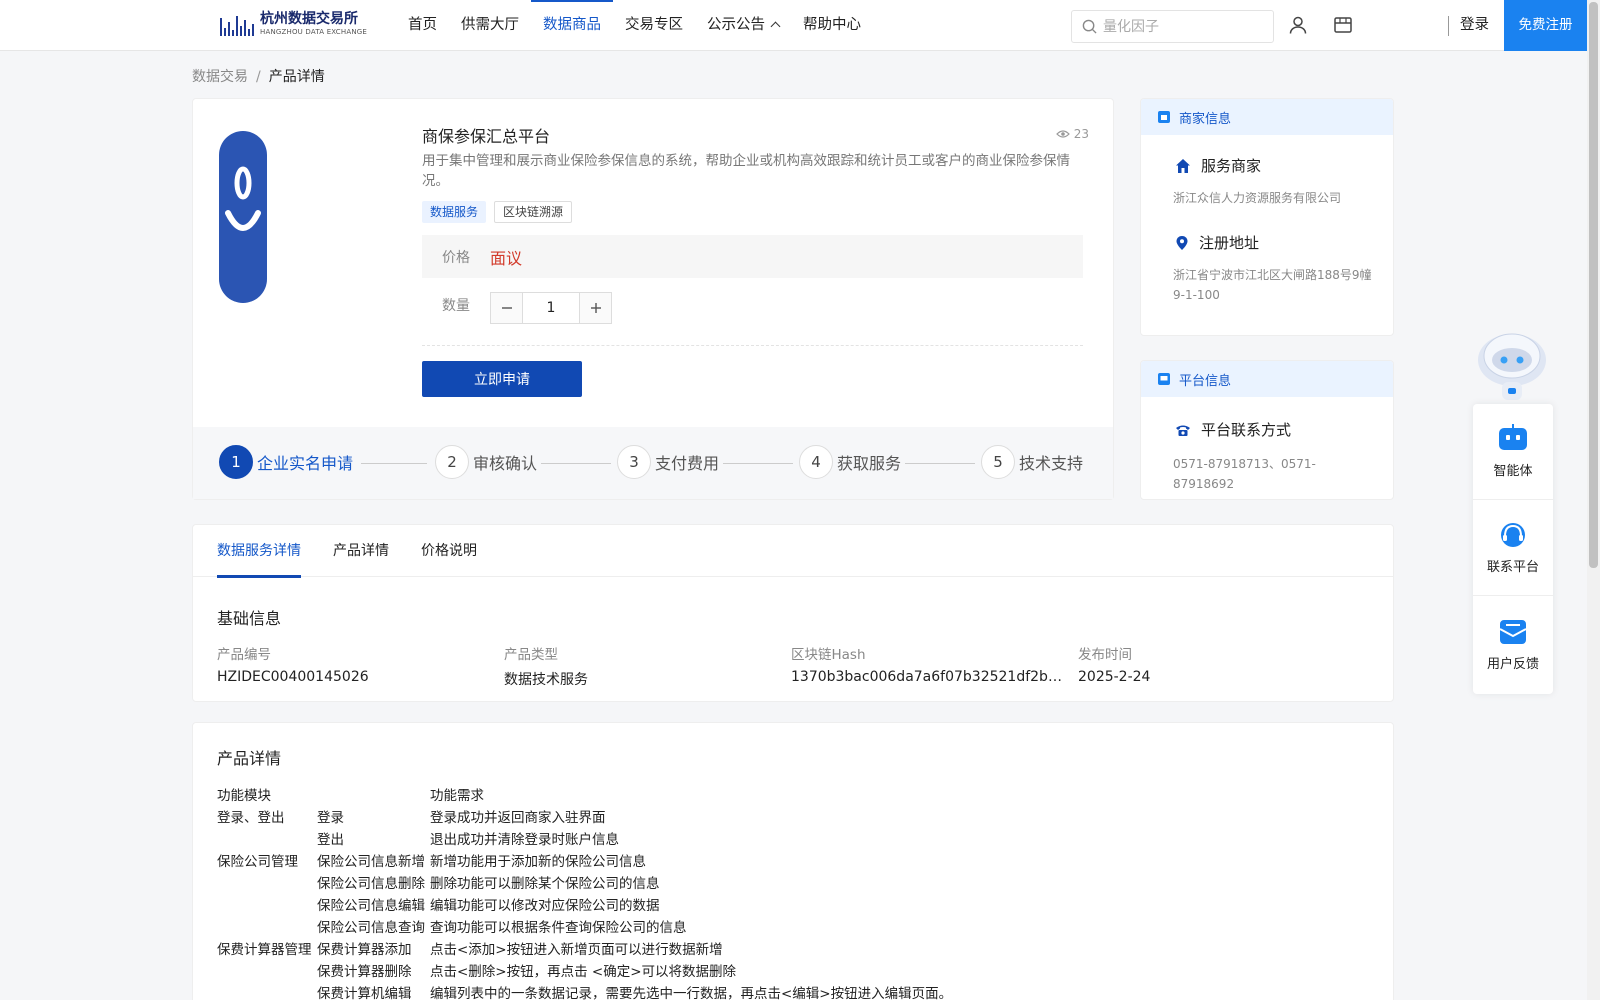  I want to click on register-button: 免费注册, so click(1545, 25).